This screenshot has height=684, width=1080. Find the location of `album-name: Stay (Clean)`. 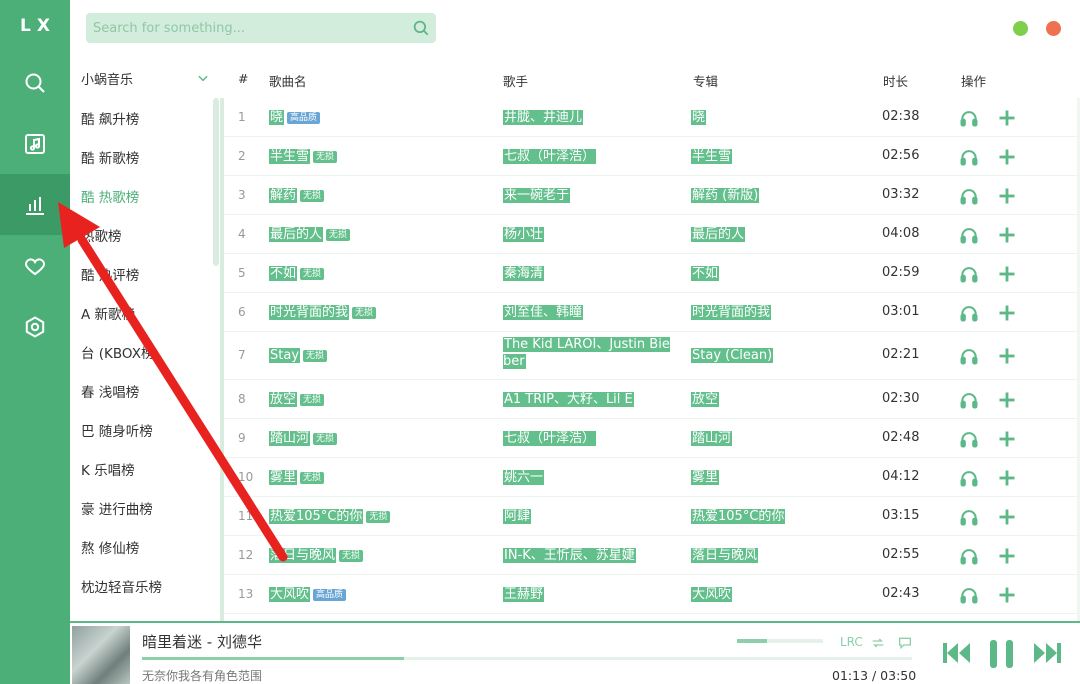

album-name: Stay (Clean) is located at coordinates (732, 355).